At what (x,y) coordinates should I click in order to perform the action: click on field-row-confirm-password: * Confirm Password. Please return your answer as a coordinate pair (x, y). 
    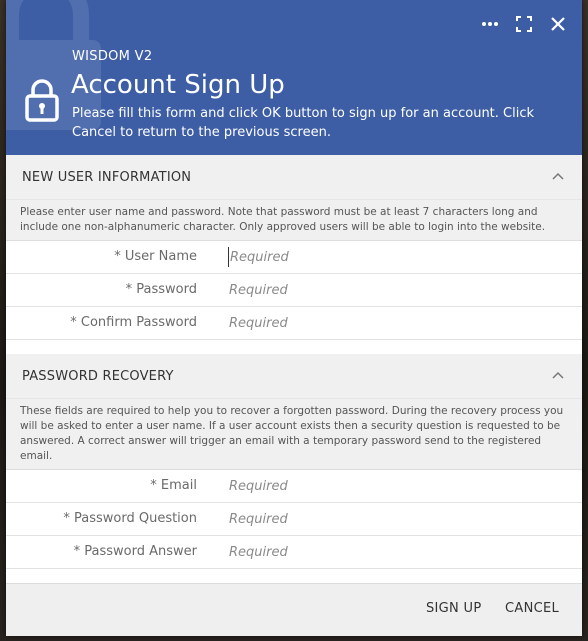
    Looking at the image, I should click on (294, 323).